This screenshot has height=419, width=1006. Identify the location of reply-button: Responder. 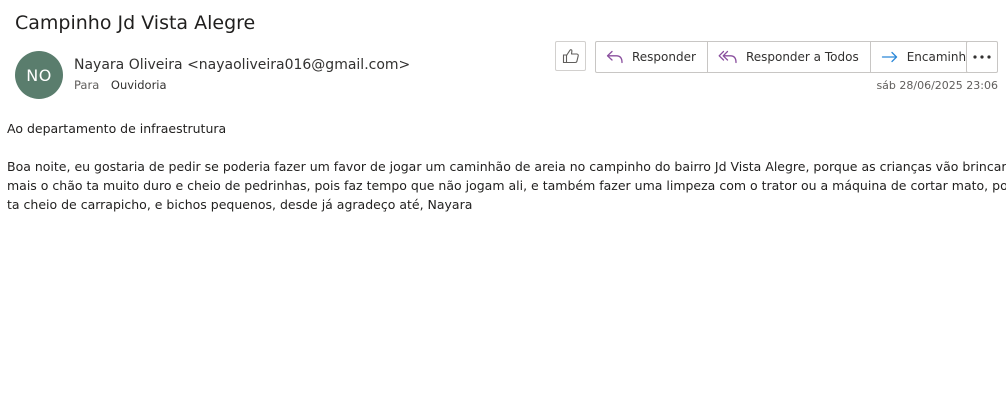
(651, 57).